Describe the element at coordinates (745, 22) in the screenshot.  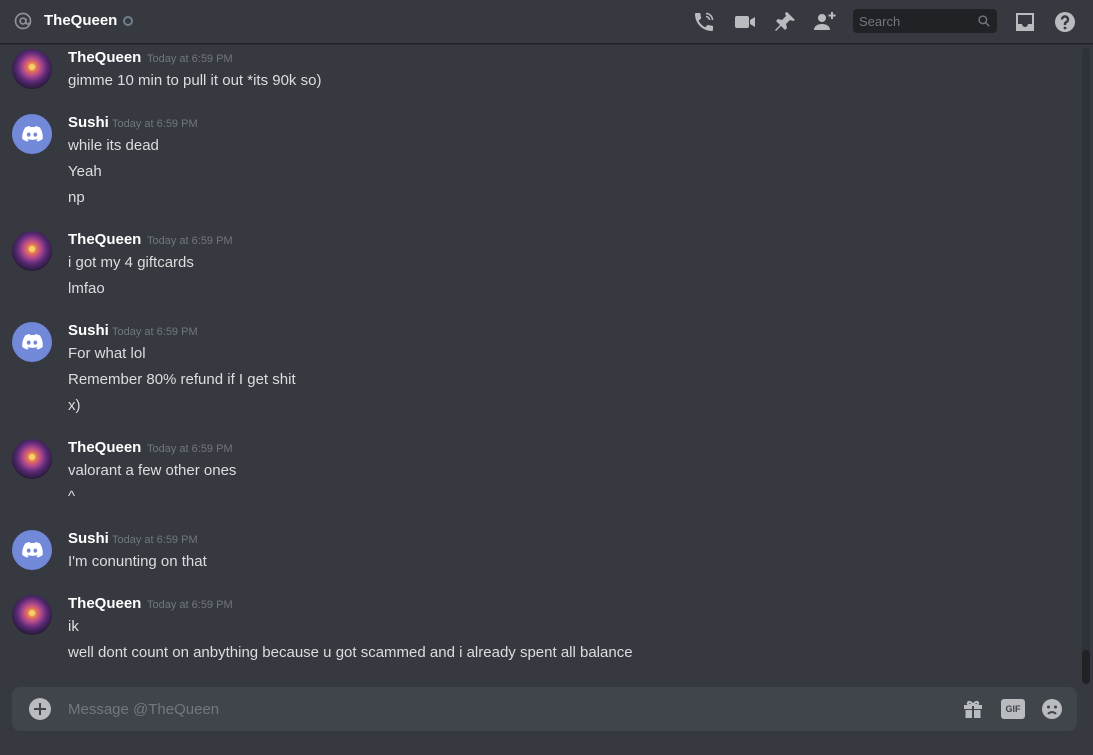
I see `video-call-icon` at that location.